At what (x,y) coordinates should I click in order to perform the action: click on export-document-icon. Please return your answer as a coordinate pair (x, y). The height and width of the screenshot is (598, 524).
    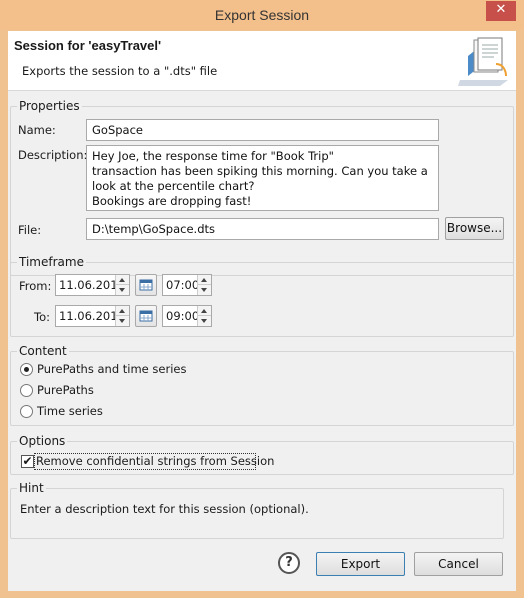
    Looking at the image, I should click on (483, 61).